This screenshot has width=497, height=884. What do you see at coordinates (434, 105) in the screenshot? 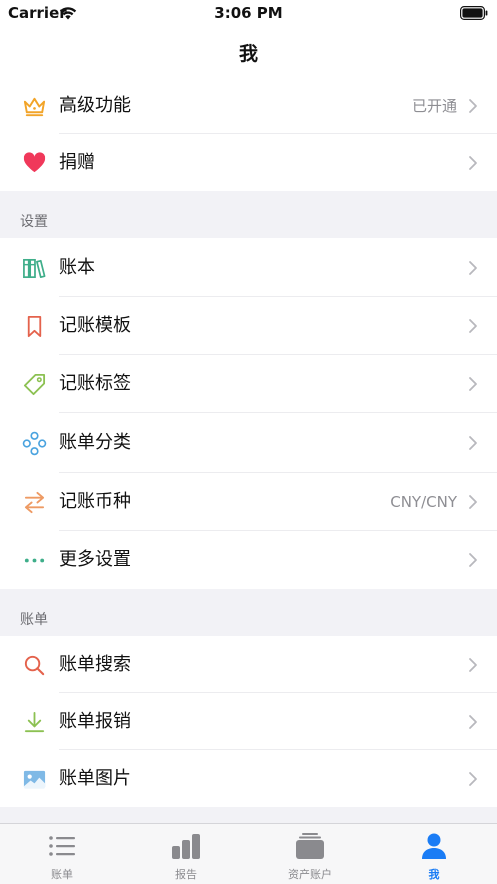
I see `premium-status-value: 已开通` at bounding box center [434, 105].